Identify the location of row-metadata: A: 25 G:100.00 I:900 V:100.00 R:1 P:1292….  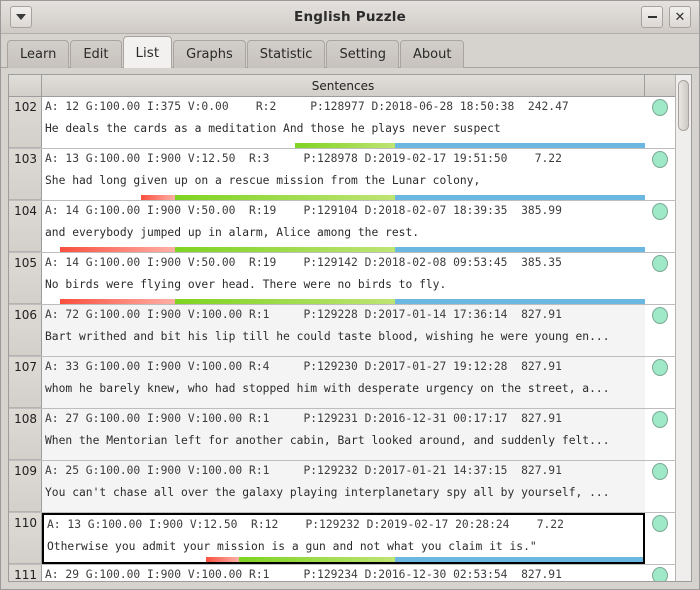
(303, 470).